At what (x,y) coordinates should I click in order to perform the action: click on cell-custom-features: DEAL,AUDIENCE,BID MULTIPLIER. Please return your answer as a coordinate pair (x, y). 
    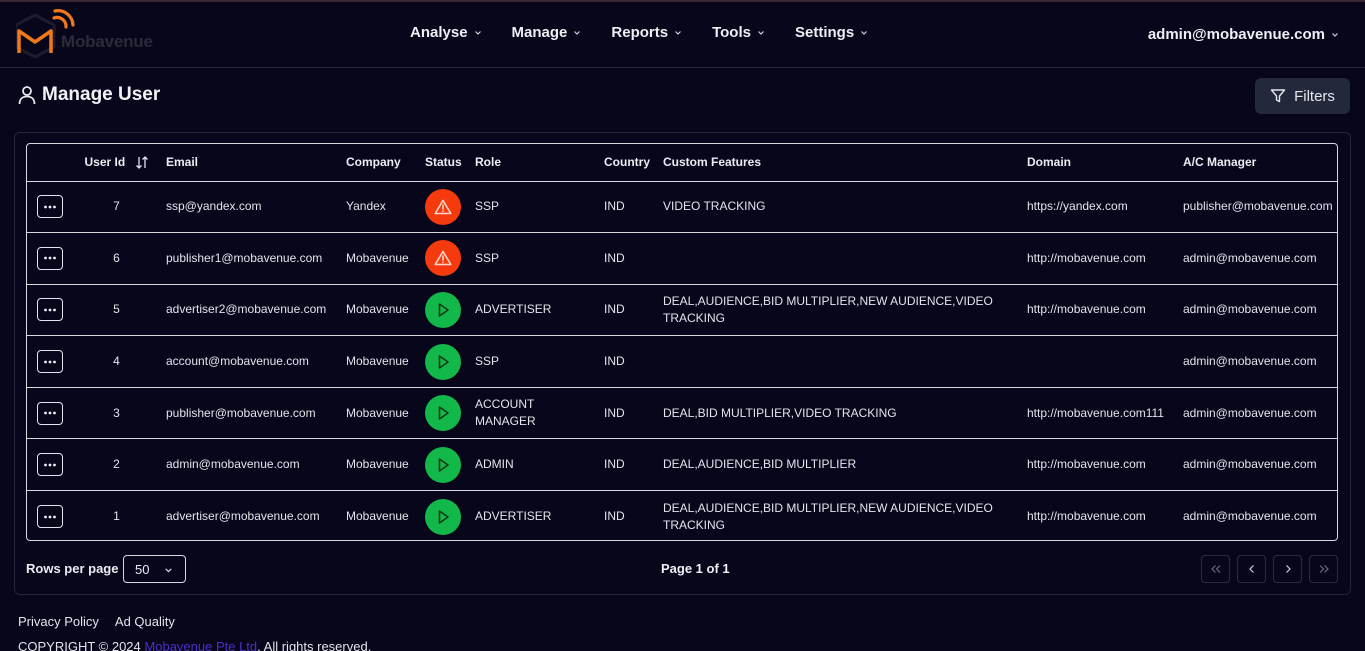
    Looking at the image, I should click on (839, 465).